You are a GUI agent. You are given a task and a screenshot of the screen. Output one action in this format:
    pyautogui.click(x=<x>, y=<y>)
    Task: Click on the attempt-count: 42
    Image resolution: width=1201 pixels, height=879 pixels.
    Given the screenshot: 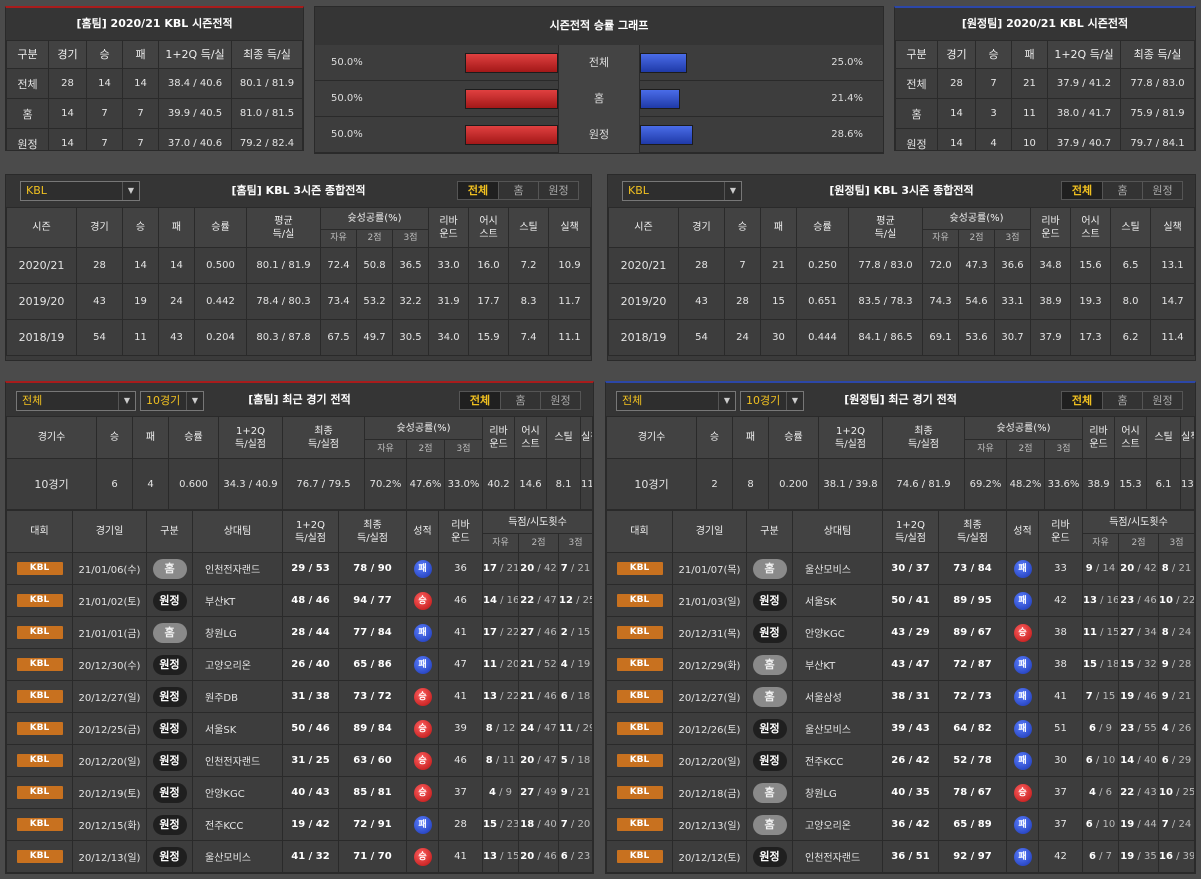 What is the action you would take?
    pyautogui.click(x=550, y=568)
    